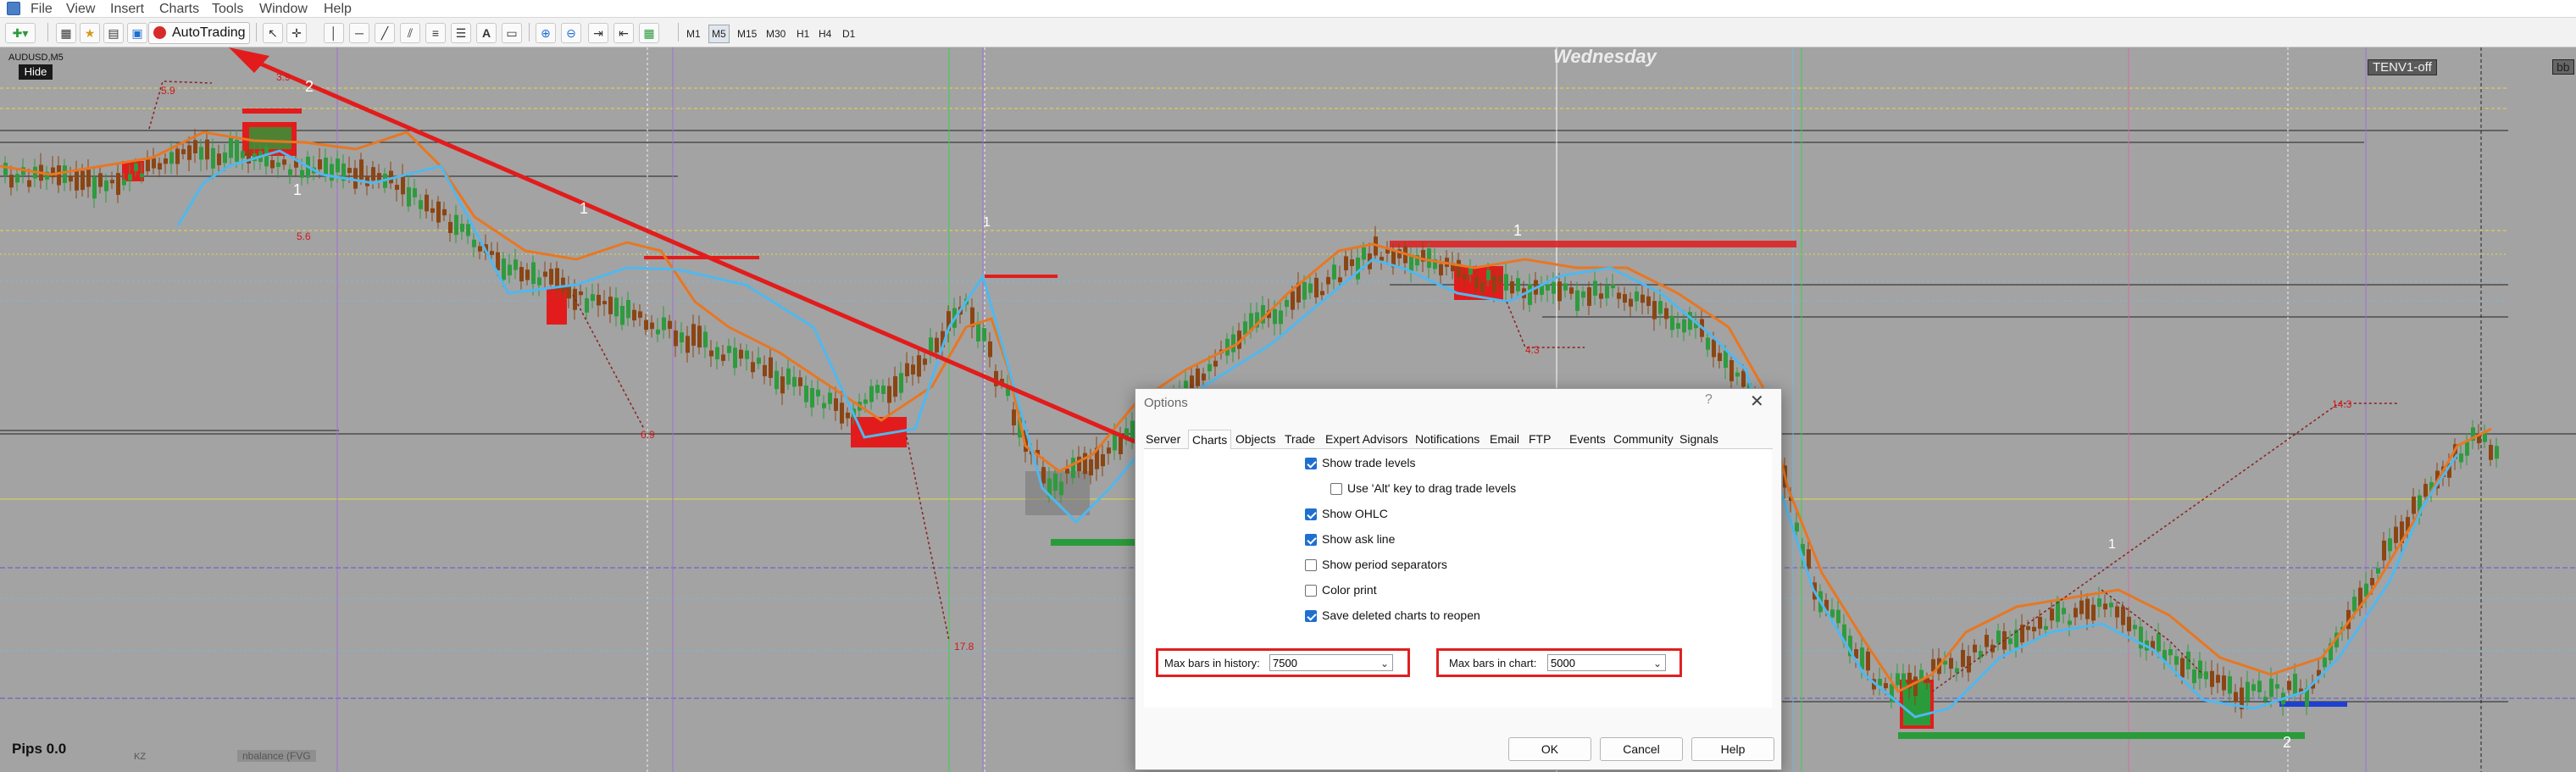 This screenshot has width=2576, height=772. Describe the element at coordinates (486, 33) in the screenshot. I see `text-icon: A` at that location.